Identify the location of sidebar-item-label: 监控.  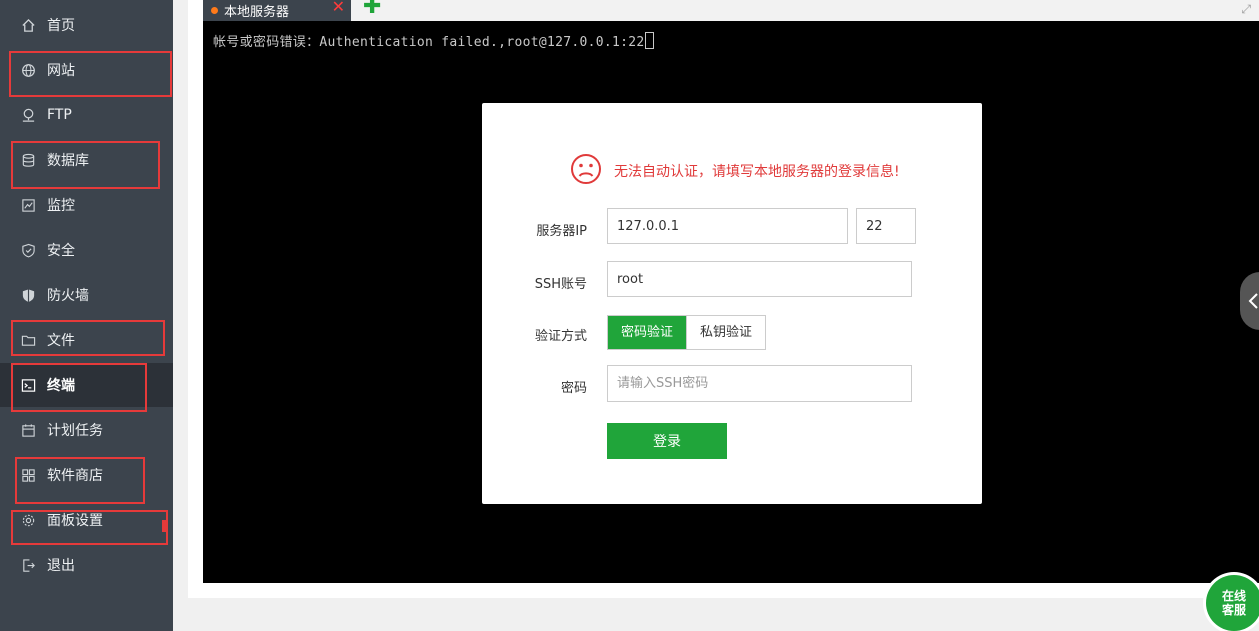
(61, 206).